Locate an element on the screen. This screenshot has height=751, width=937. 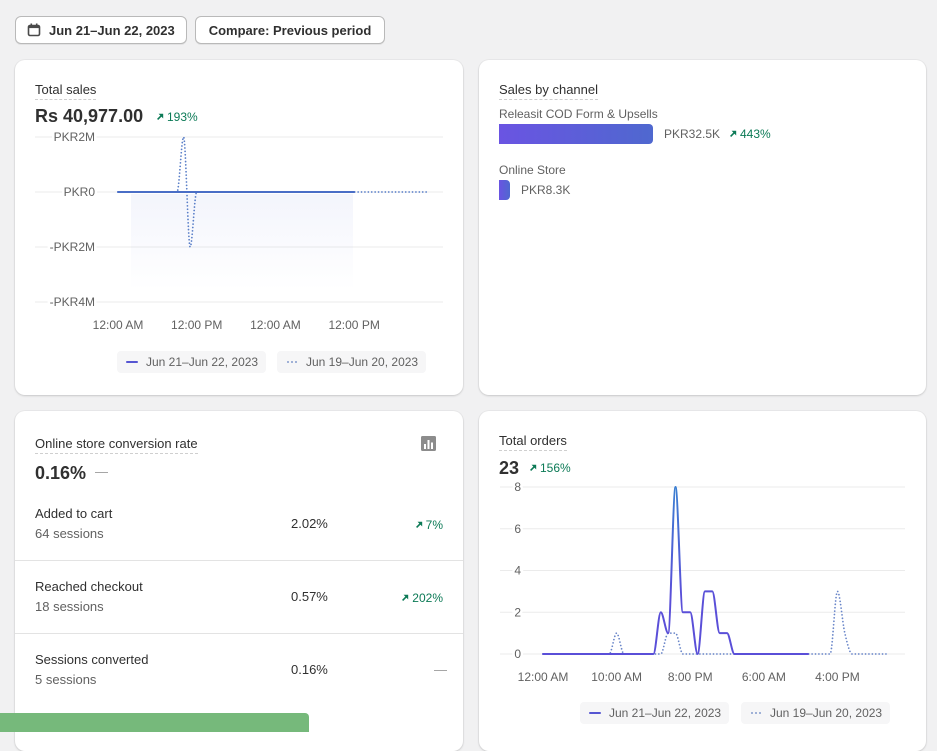
funnel-step-change-badge: 7% is located at coordinates (429, 525).